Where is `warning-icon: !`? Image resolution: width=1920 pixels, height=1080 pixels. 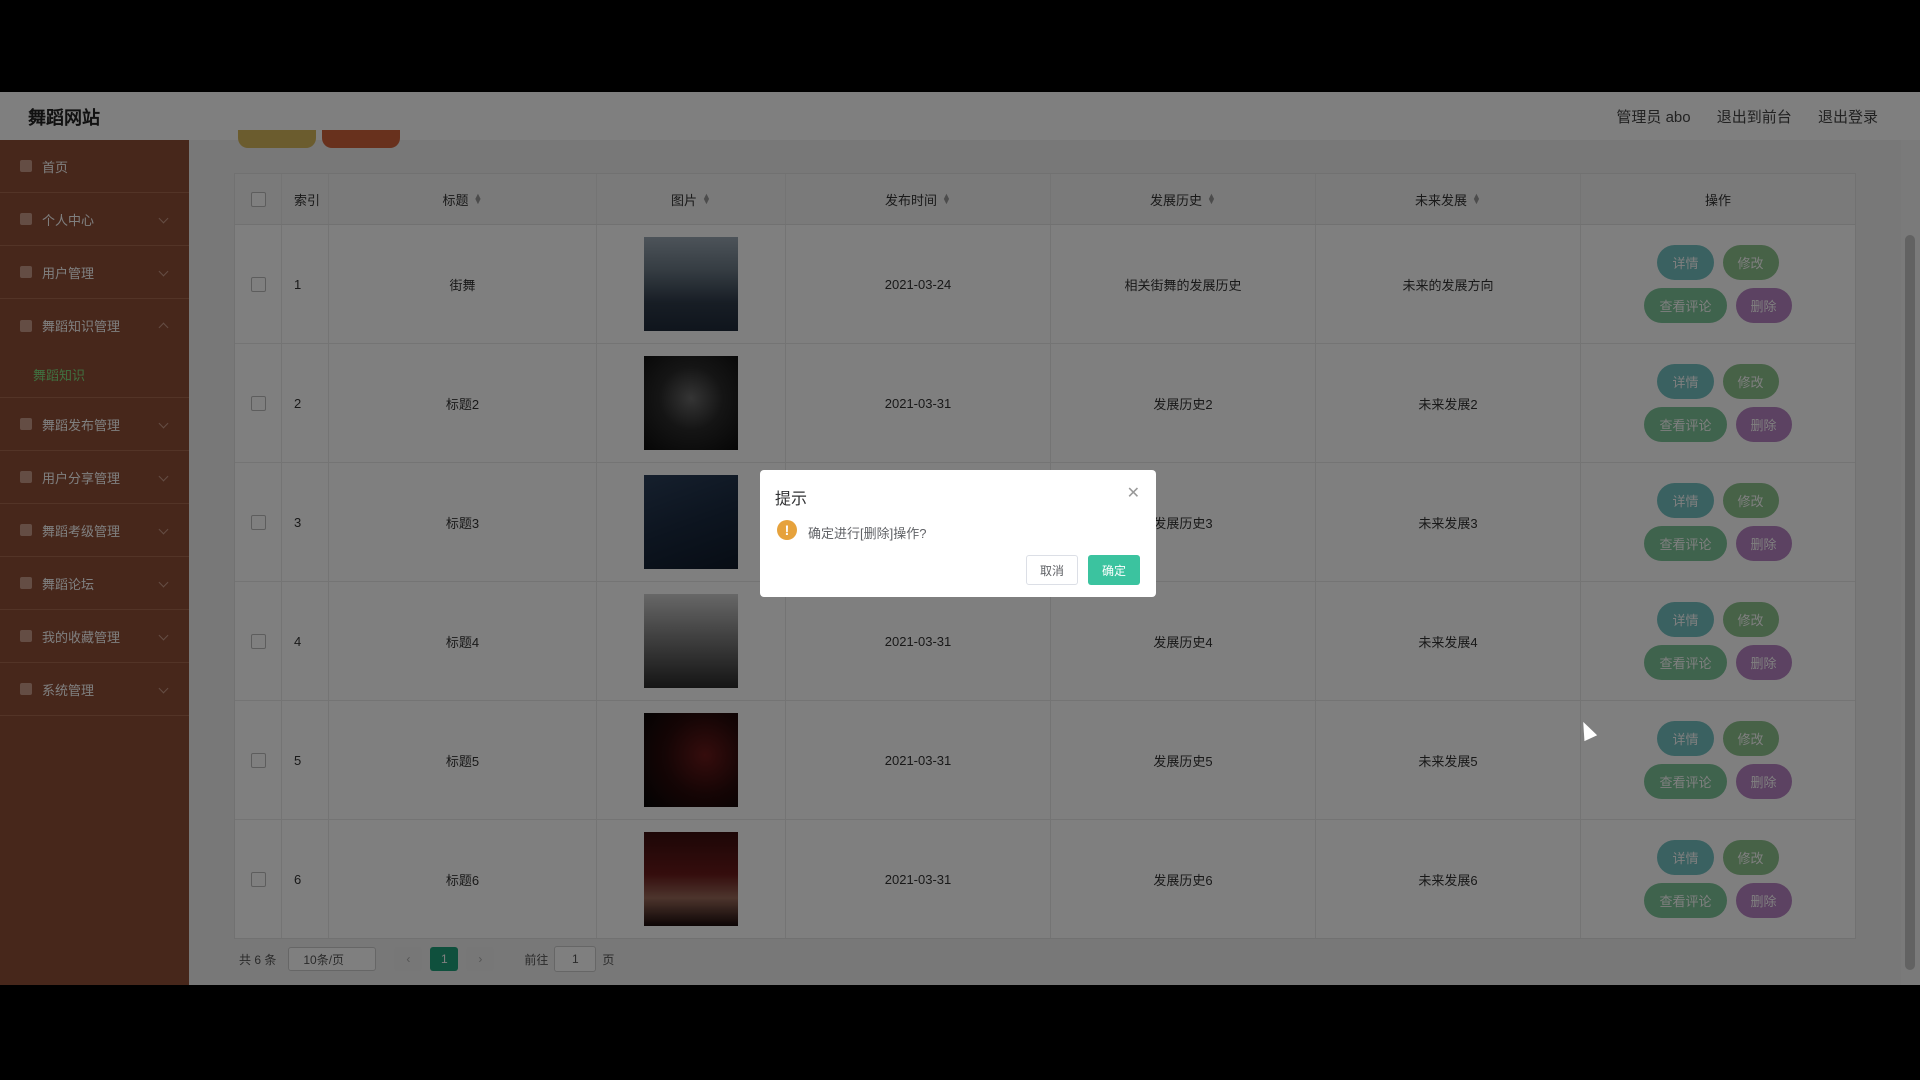
warning-icon: ! is located at coordinates (787, 530).